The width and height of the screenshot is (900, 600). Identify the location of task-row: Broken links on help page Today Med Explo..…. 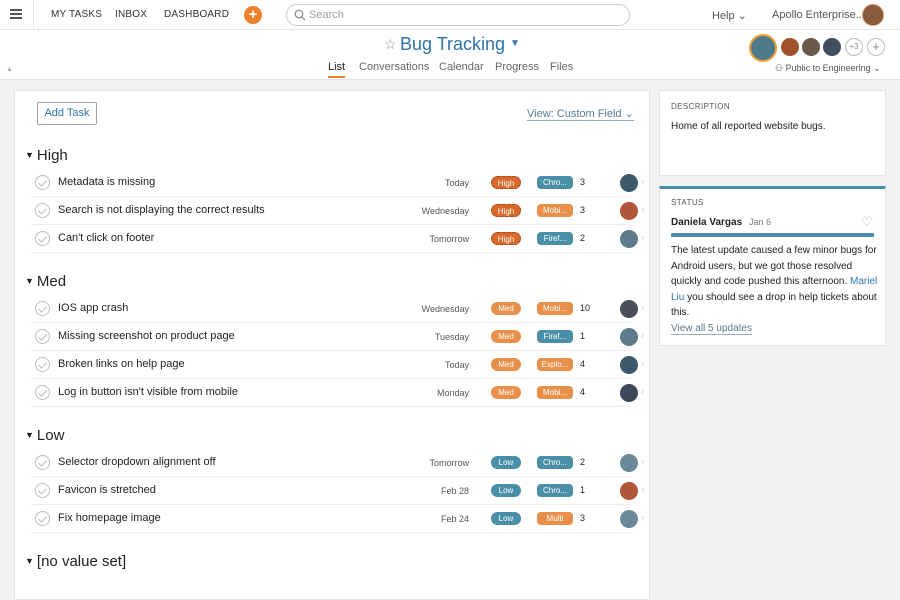
(337, 365).